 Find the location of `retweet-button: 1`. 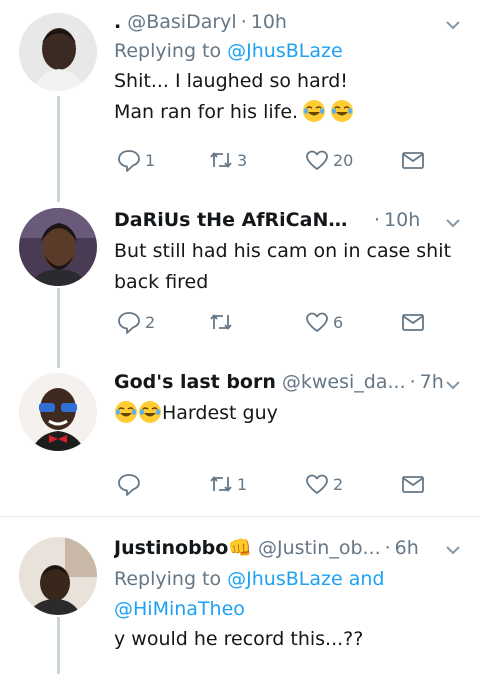

retweet-button: 1 is located at coordinates (227, 484).